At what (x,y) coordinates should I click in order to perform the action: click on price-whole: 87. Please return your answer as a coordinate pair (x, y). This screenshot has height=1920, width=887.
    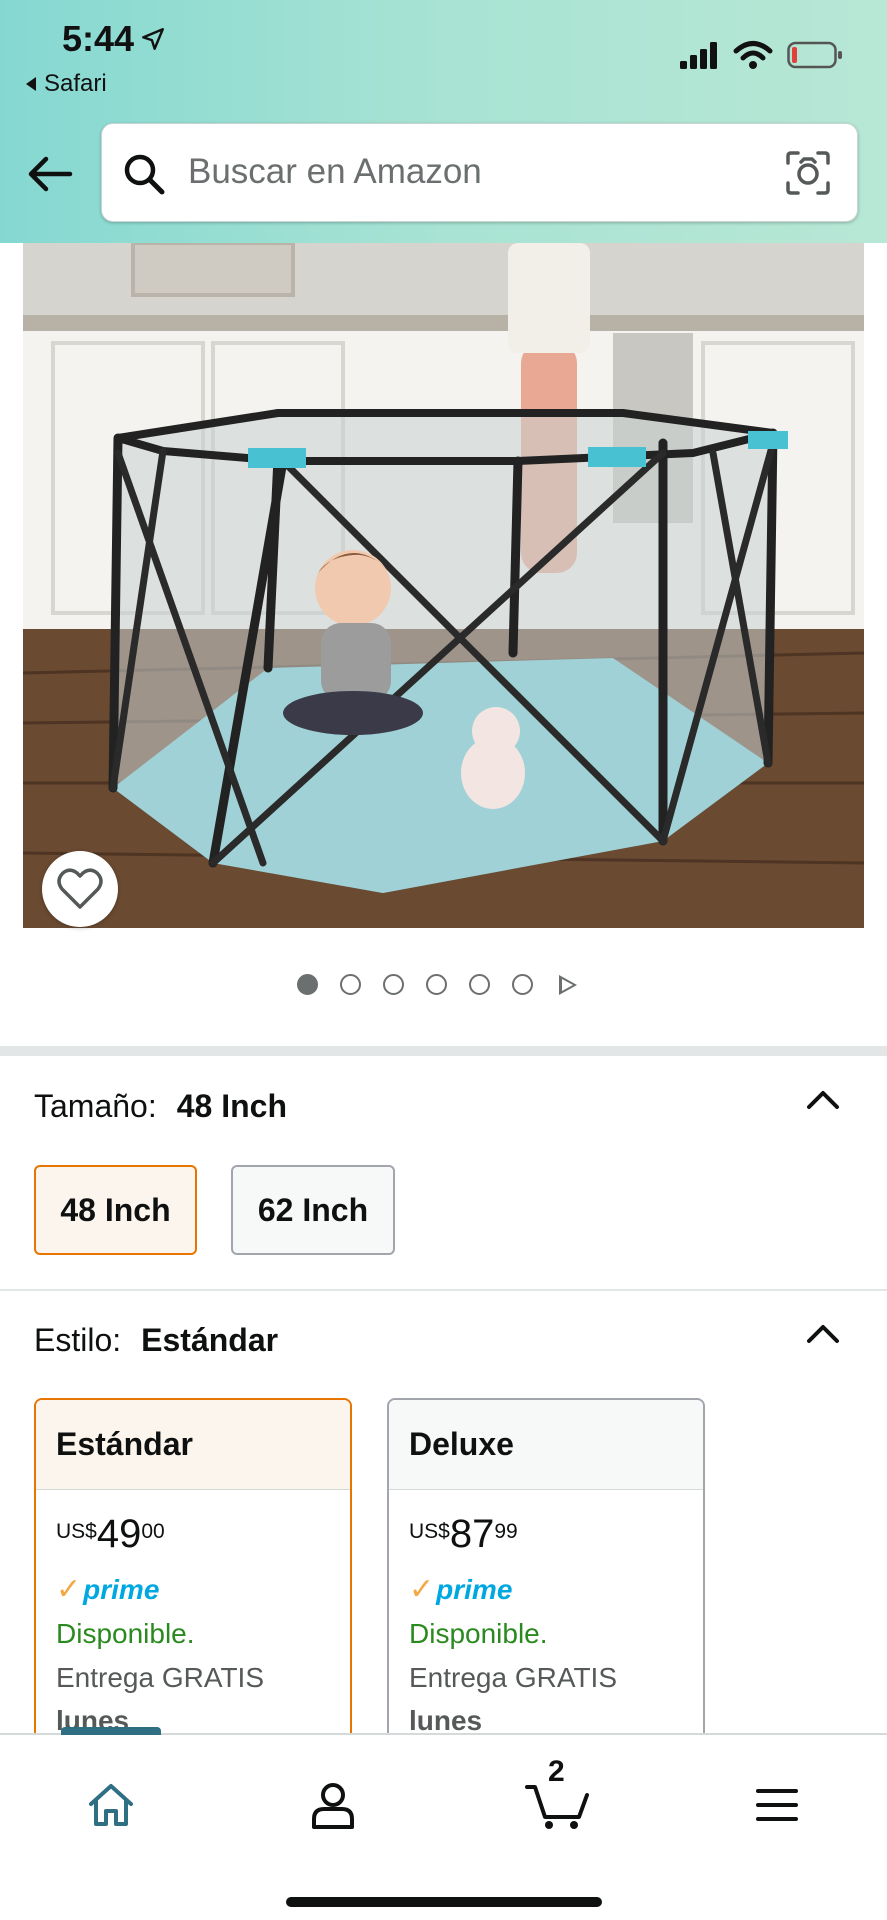
    Looking at the image, I should click on (472, 1534).